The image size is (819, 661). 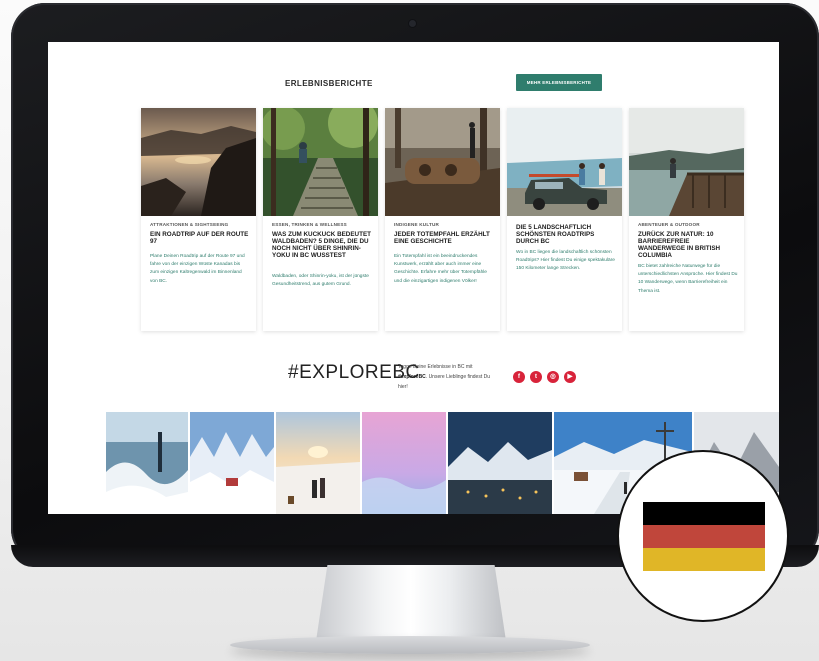 I want to click on monitor-stand, so click(x=411, y=603).